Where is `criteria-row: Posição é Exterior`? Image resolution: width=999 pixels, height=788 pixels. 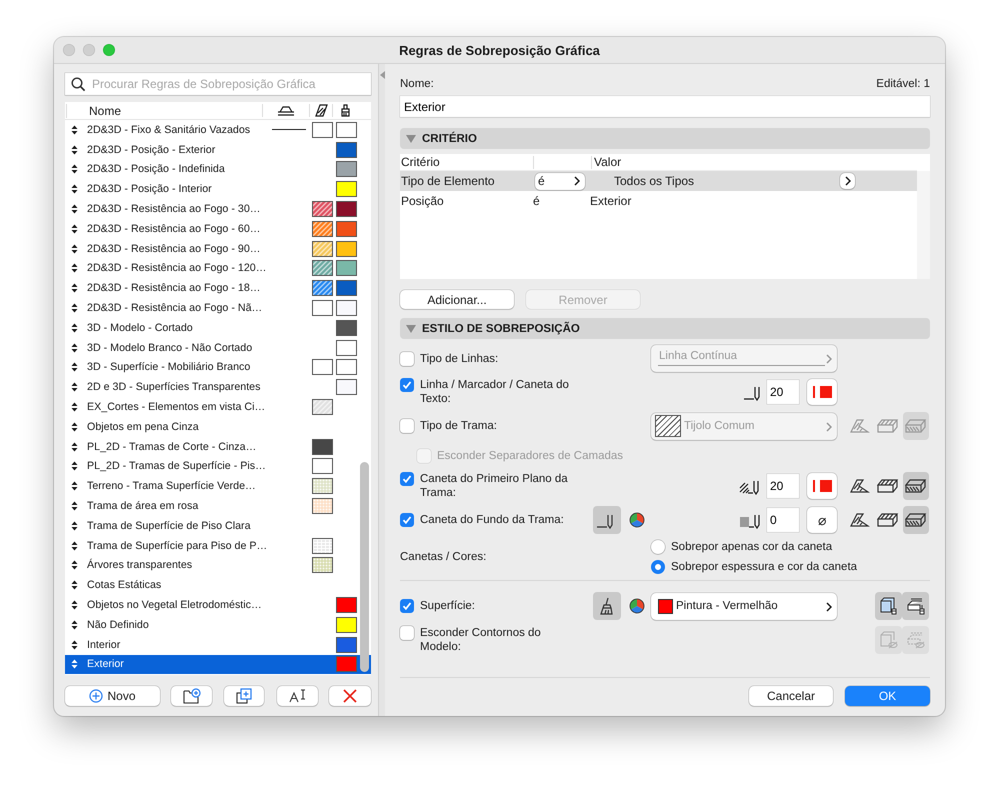
criteria-row: Posição é Exterior is located at coordinates (658, 201).